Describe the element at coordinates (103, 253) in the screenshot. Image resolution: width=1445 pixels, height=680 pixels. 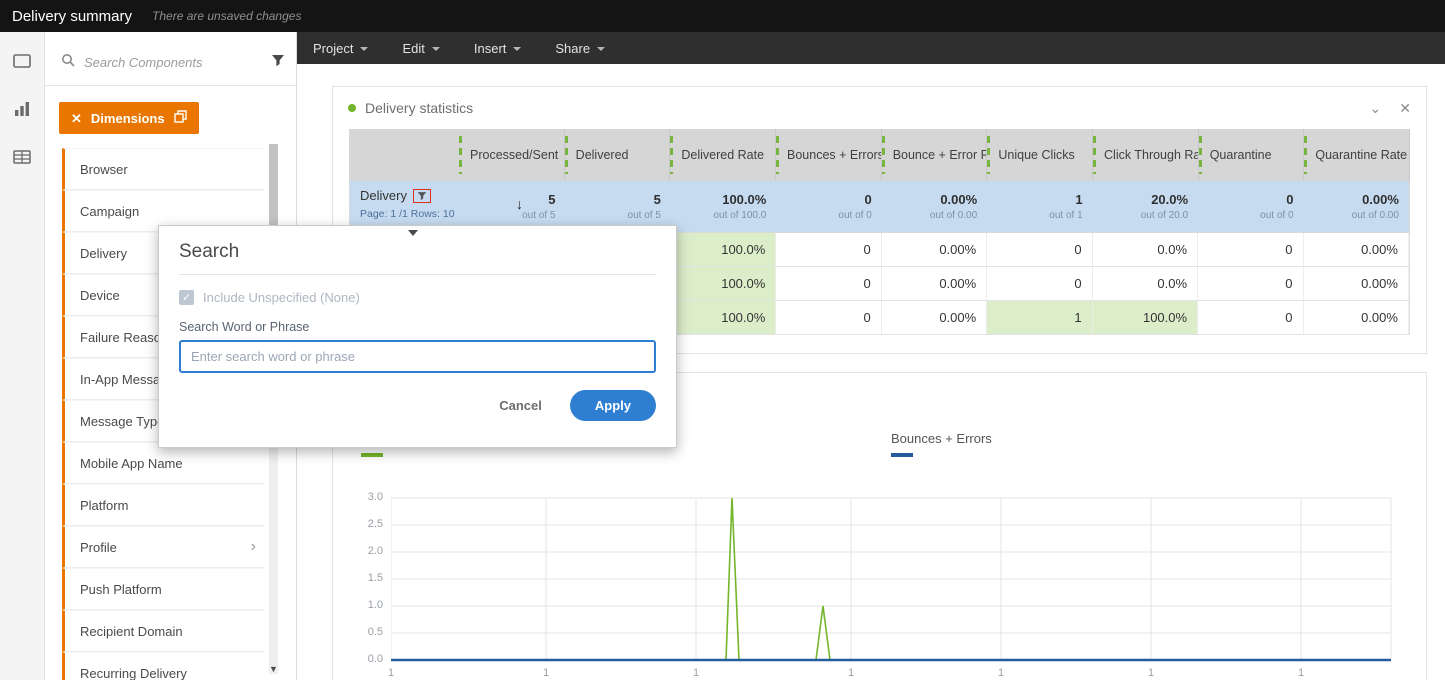
I see `dimension-label: Delivery` at that location.